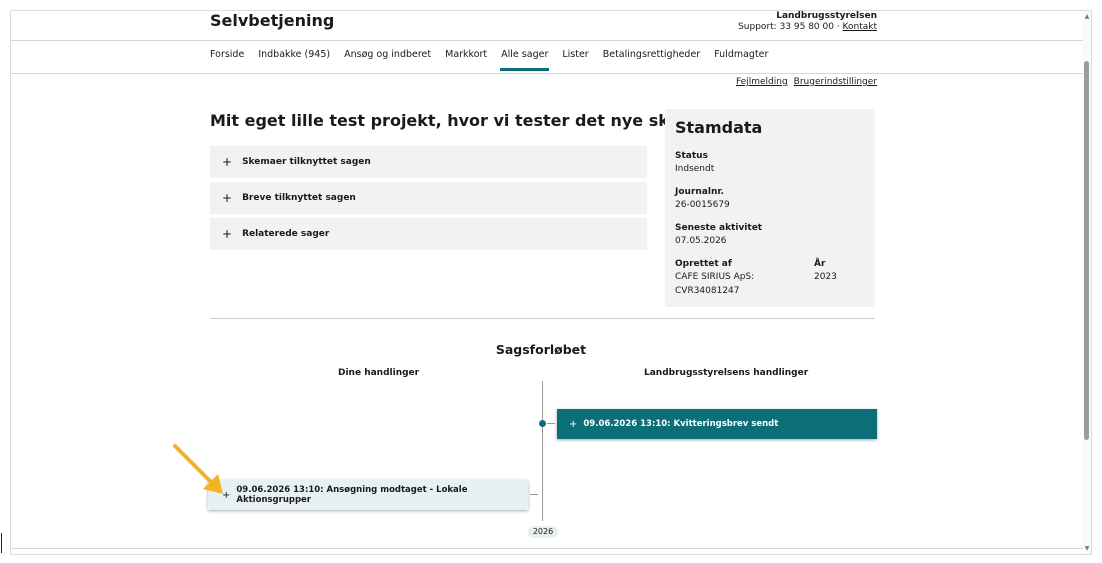 The height and width of the screenshot is (563, 1102). I want to click on scroll-down-icon: ▼, so click(1087, 548).